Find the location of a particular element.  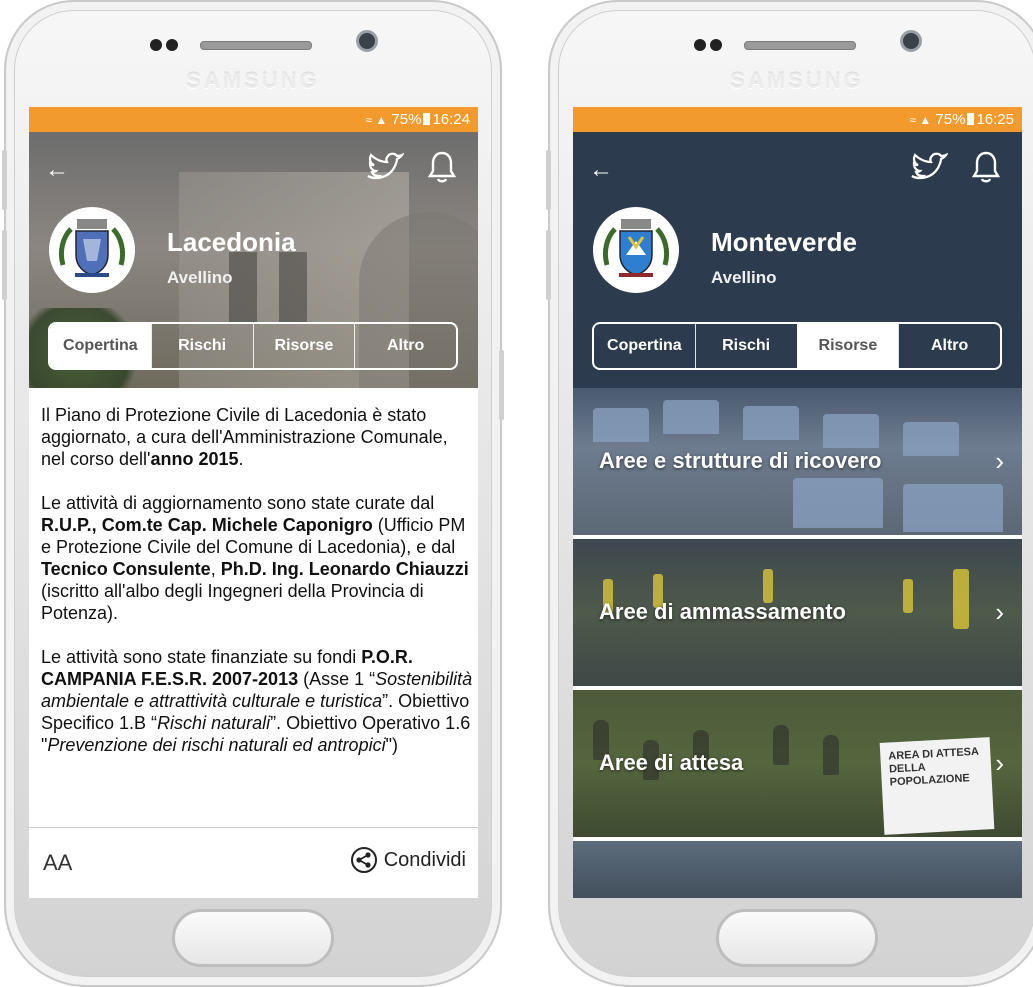

font-size-label: AA is located at coordinates (58, 862).